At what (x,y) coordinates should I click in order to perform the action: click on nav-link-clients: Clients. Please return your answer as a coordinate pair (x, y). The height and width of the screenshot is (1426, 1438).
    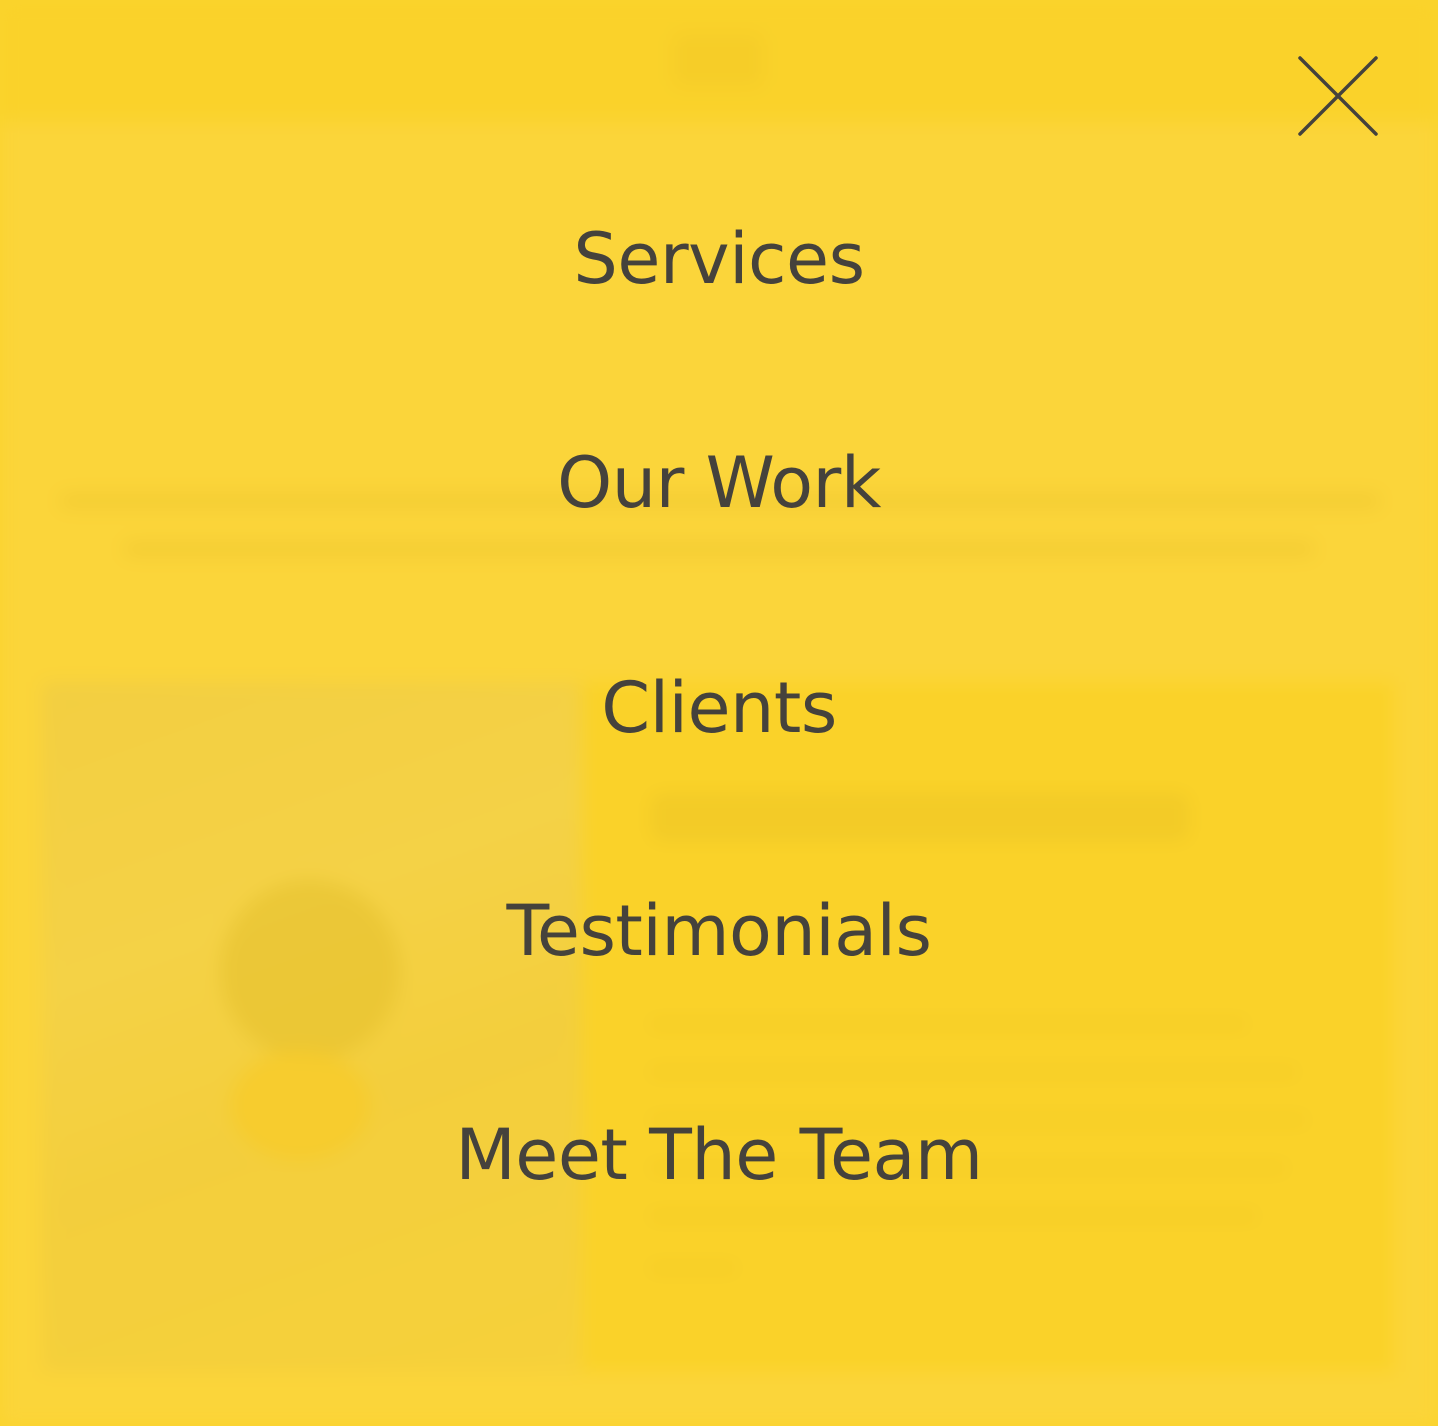
    Looking at the image, I should click on (719, 708).